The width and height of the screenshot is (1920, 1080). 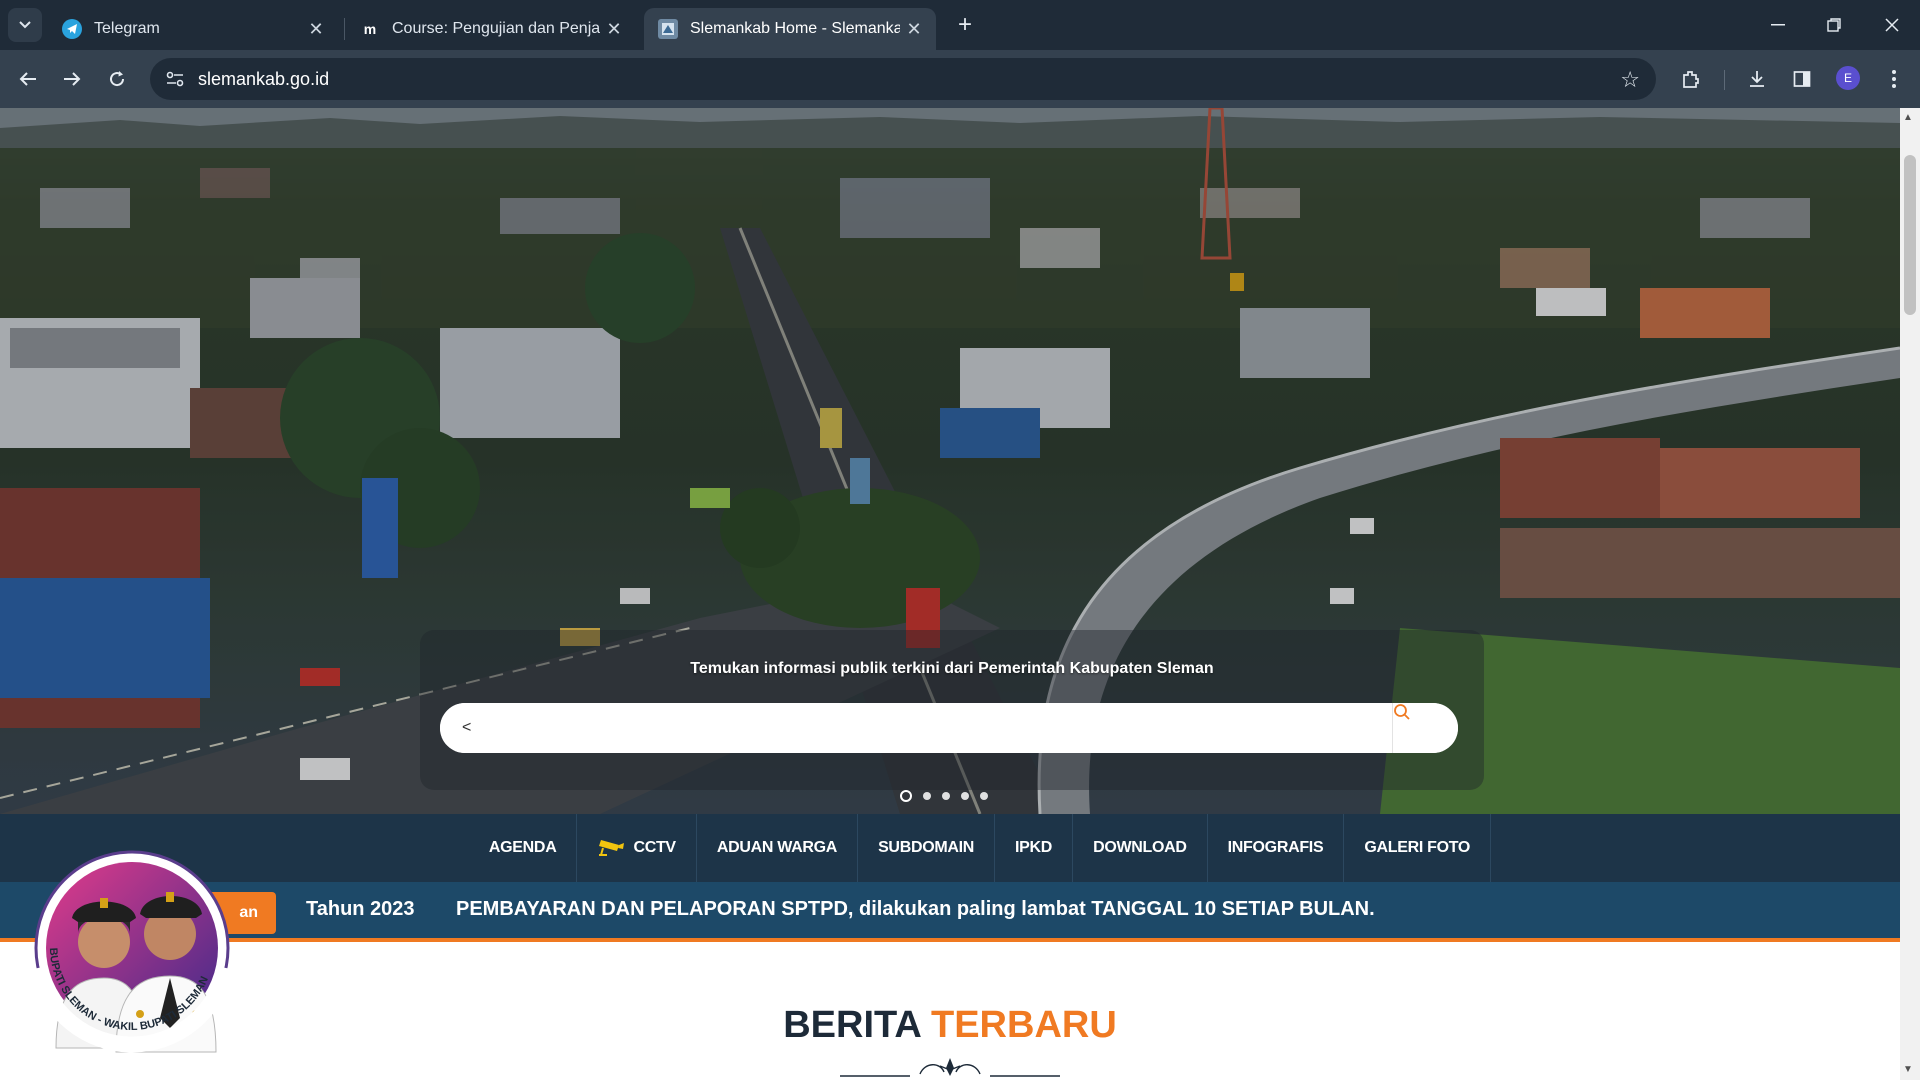 What do you see at coordinates (950, 1068) in the screenshot?
I see `ornament-divider-icon` at bounding box center [950, 1068].